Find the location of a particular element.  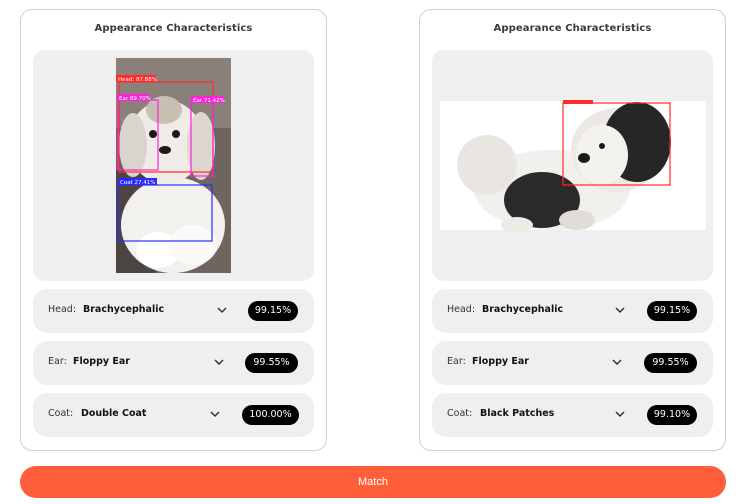

confidence-badge: 99.10% is located at coordinates (672, 415).